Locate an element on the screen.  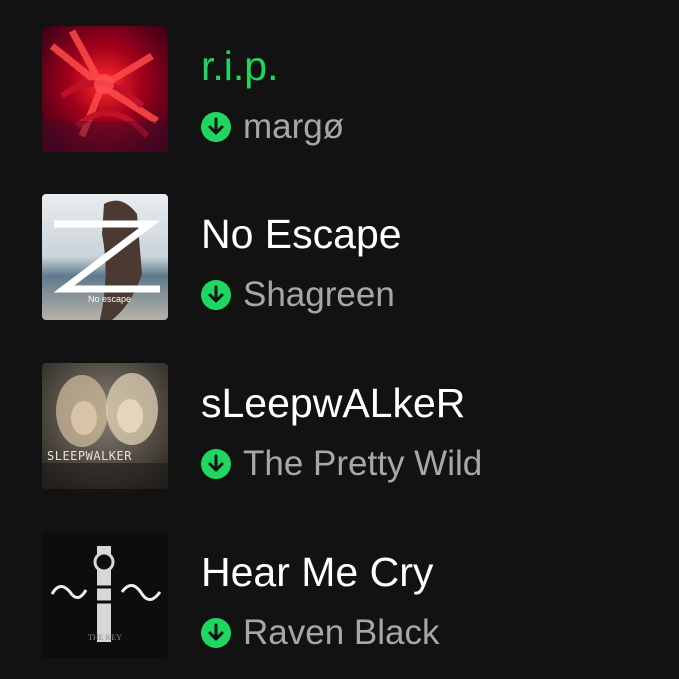
art-caption: THE KEY is located at coordinates (105, 637).